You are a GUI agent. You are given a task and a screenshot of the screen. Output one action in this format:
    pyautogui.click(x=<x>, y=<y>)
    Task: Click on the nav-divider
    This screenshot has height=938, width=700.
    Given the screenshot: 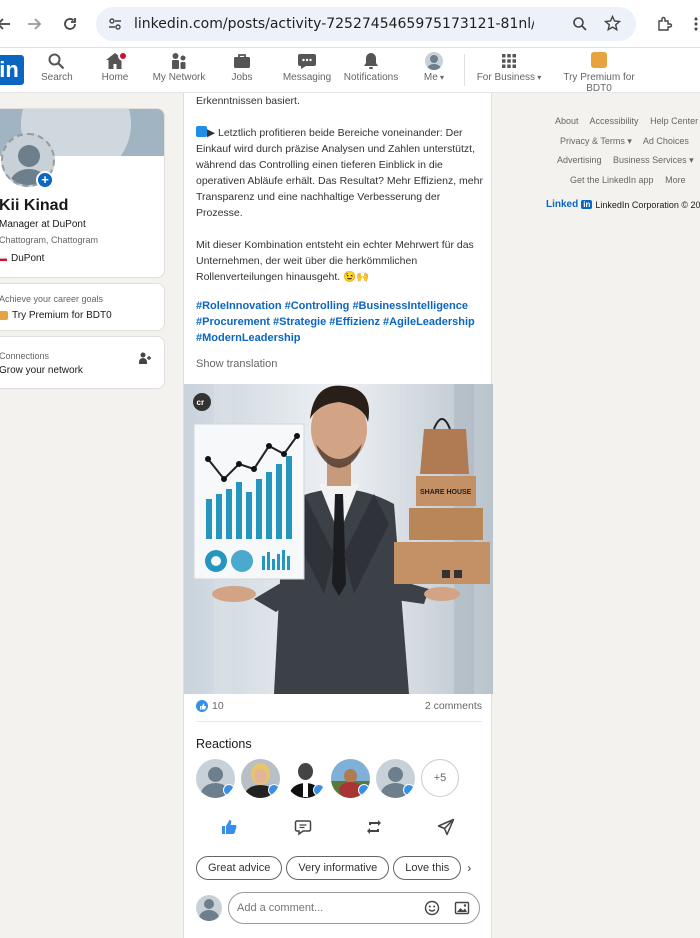 What is the action you would take?
    pyautogui.click(x=464, y=70)
    